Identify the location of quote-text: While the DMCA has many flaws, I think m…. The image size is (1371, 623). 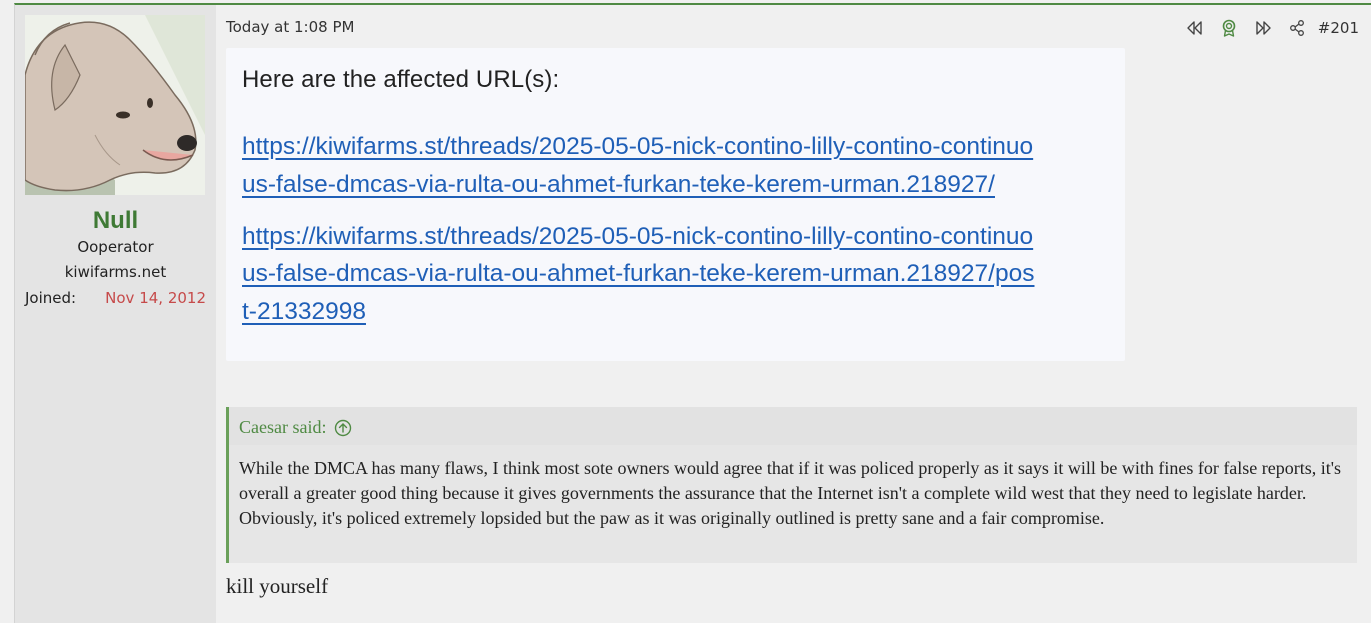
(790, 493).